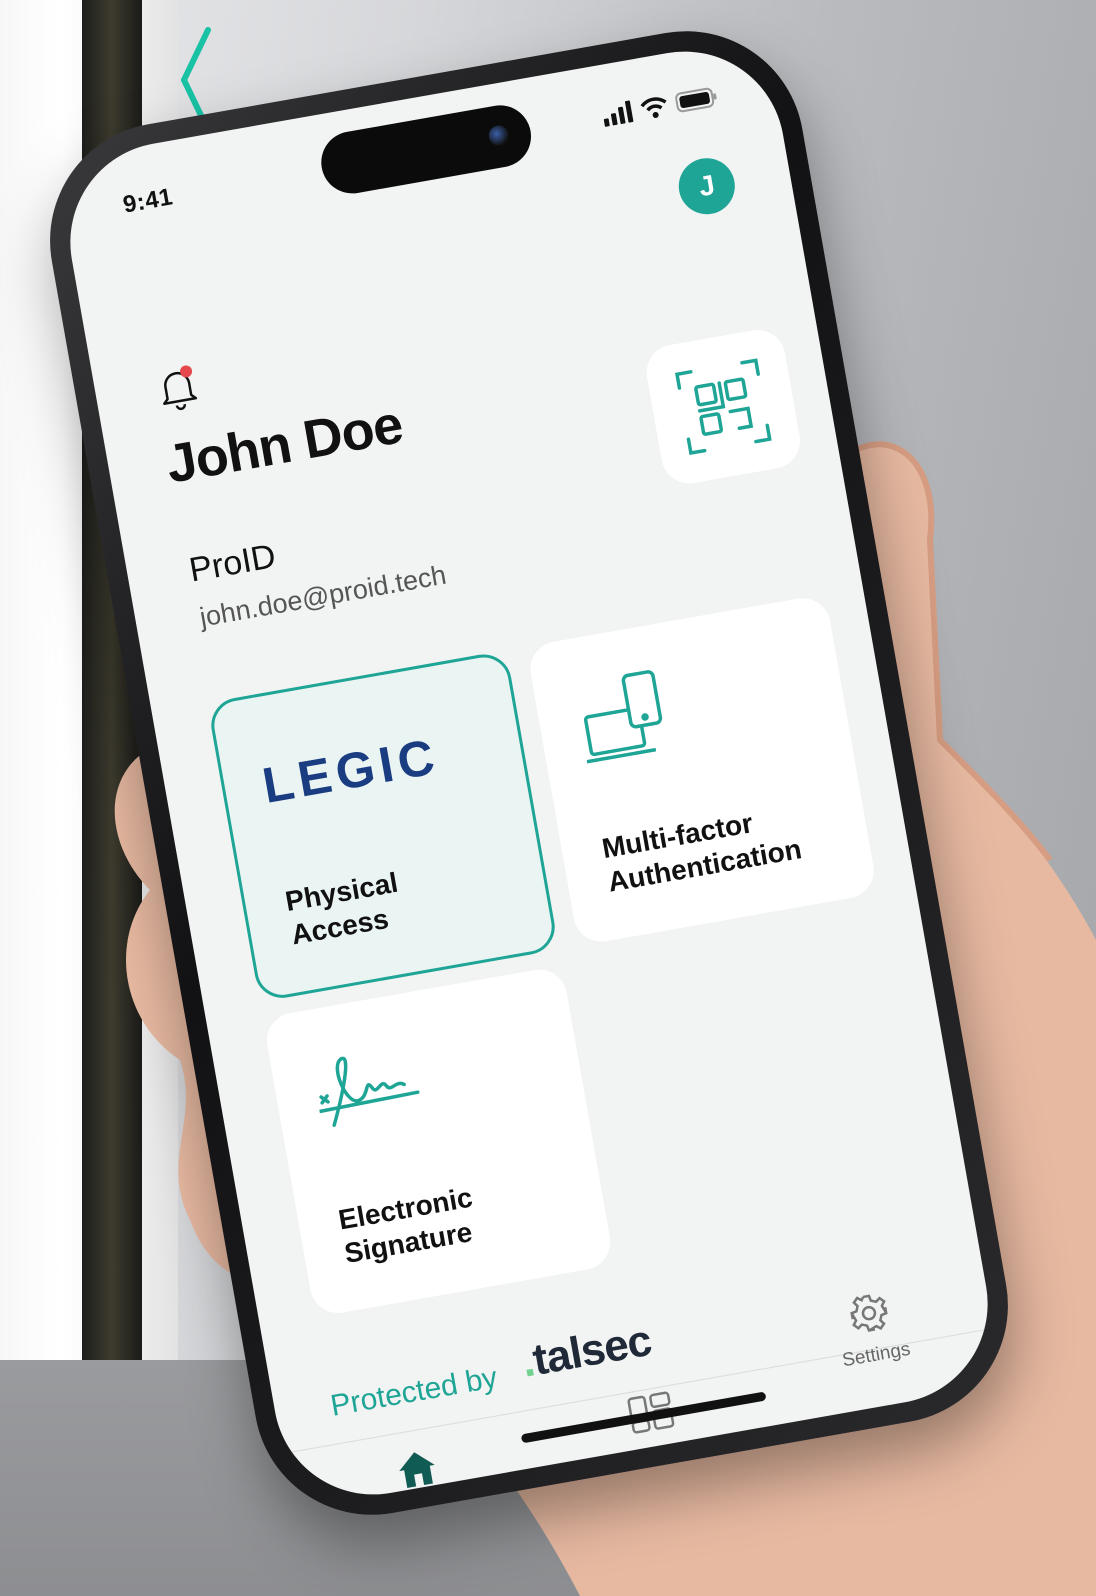 Image resolution: width=1096 pixels, height=1596 pixels. I want to click on electronic-signature-label: Electronic Signature, so click(405, 1225).